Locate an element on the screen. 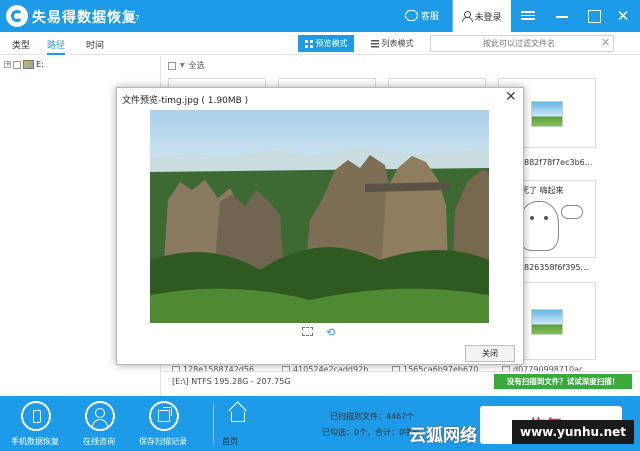  service-button: 客服 is located at coordinates (422, 15).